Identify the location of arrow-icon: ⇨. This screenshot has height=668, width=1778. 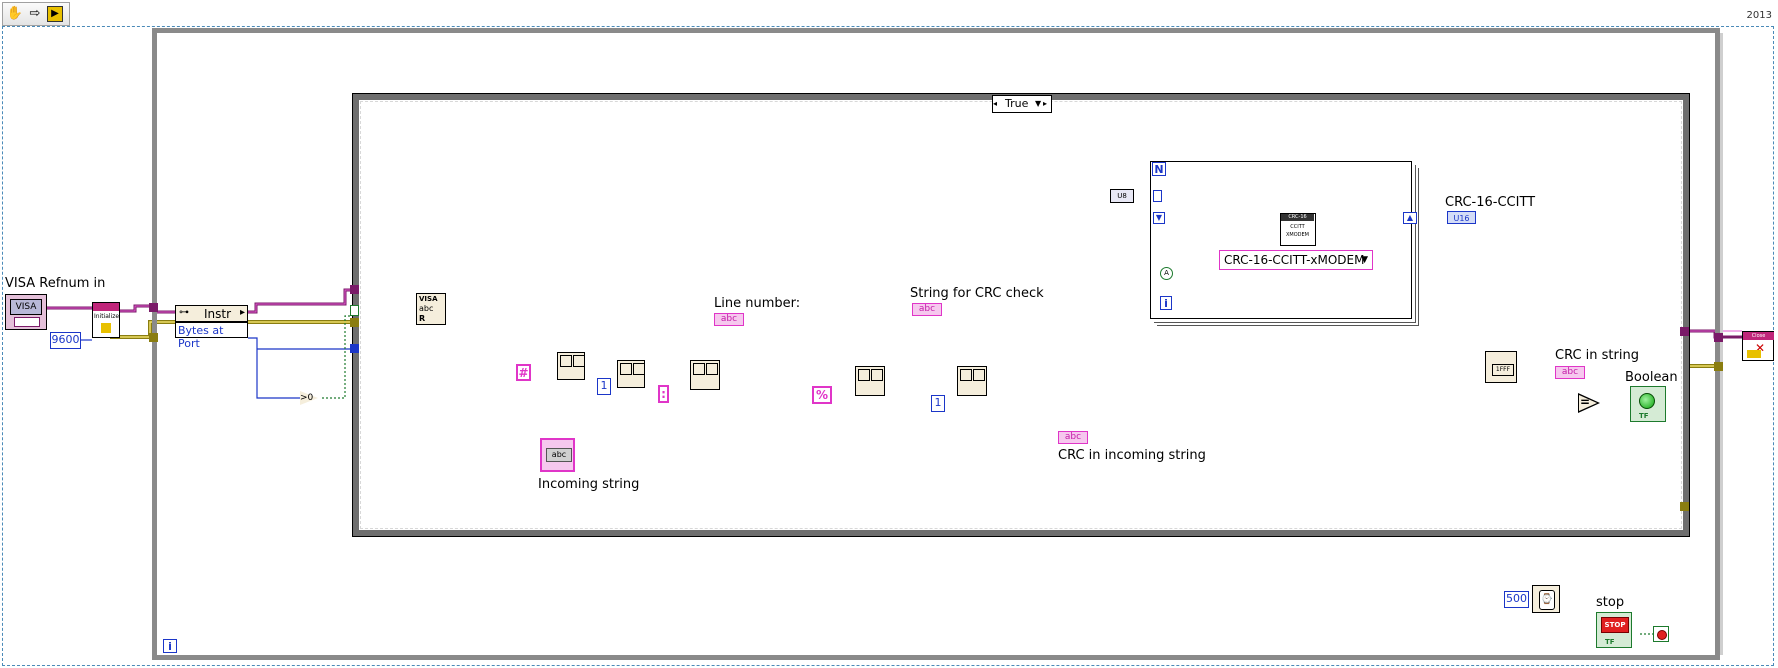
(35, 14).